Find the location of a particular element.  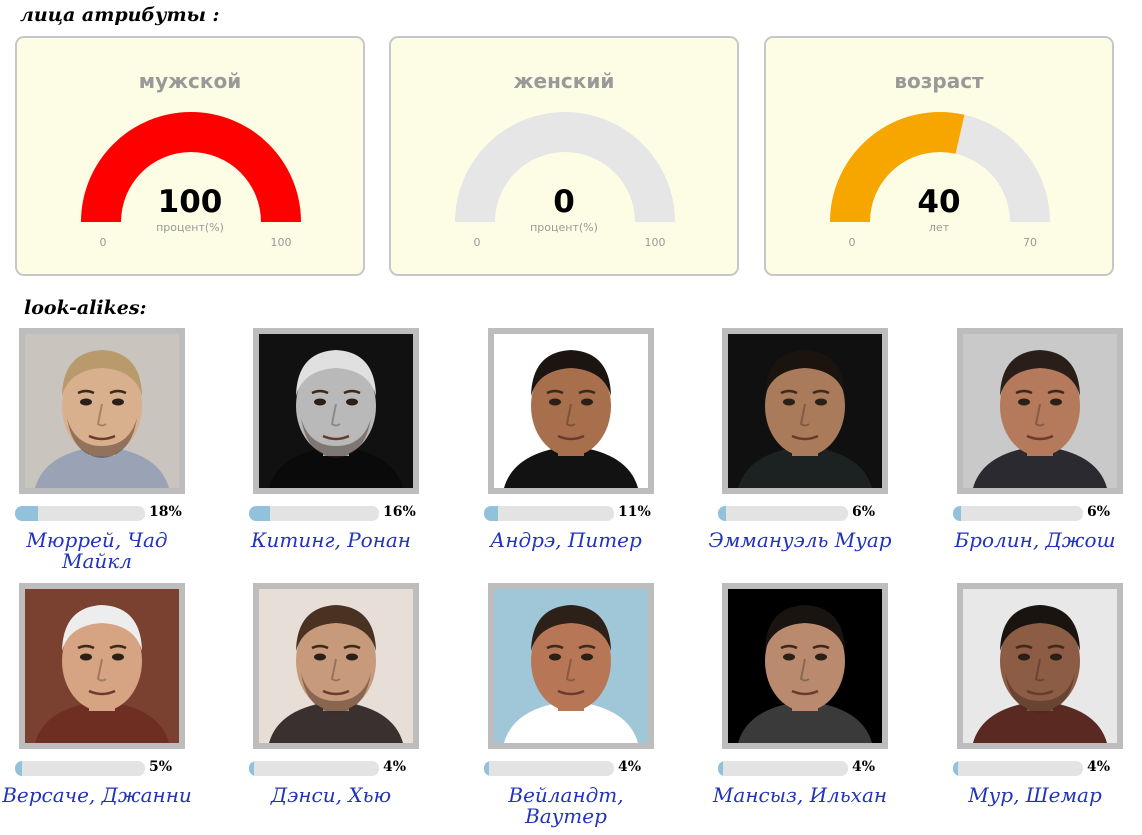

gauge-value: 0 is located at coordinates (564, 202).